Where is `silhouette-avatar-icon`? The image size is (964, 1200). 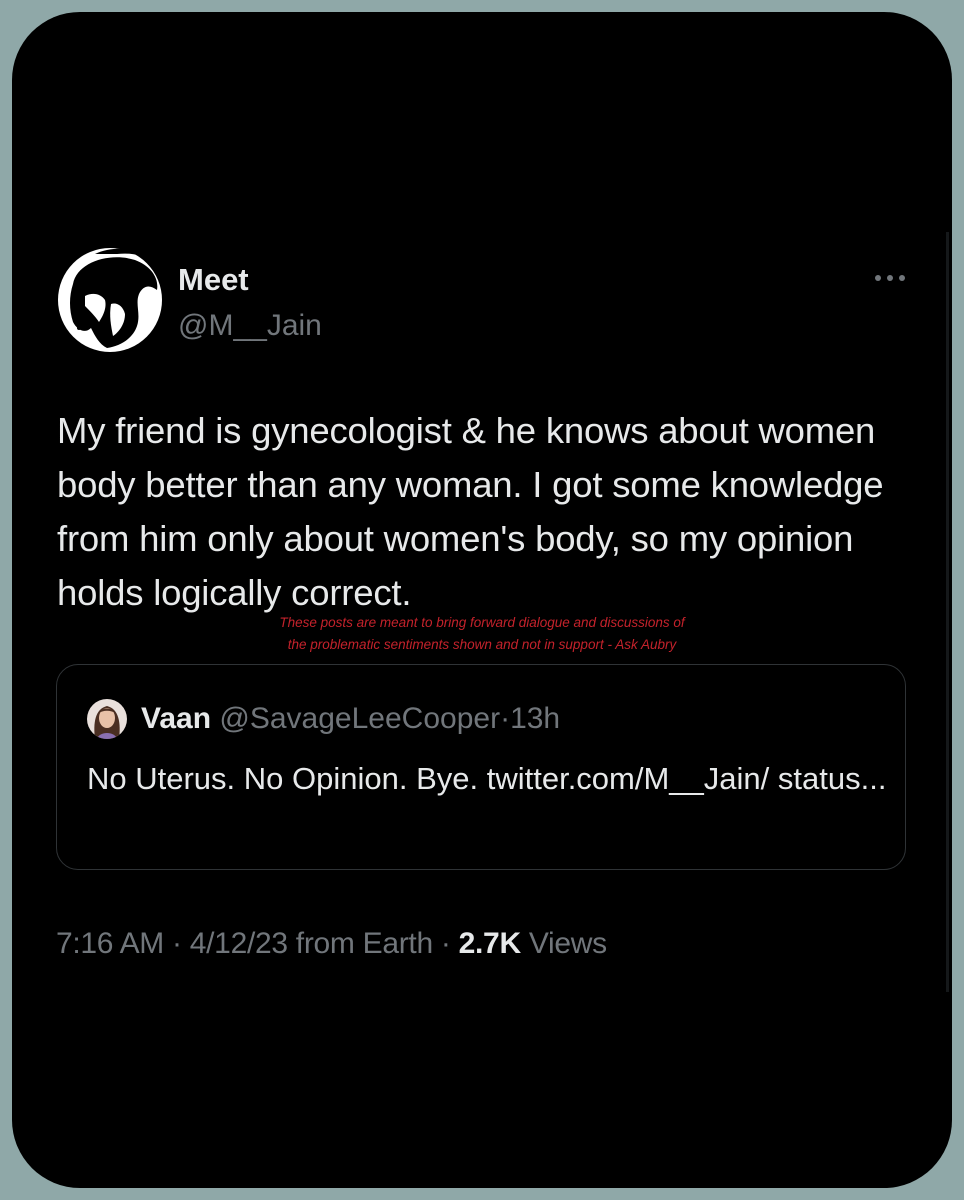 silhouette-avatar-icon is located at coordinates (110, 300).